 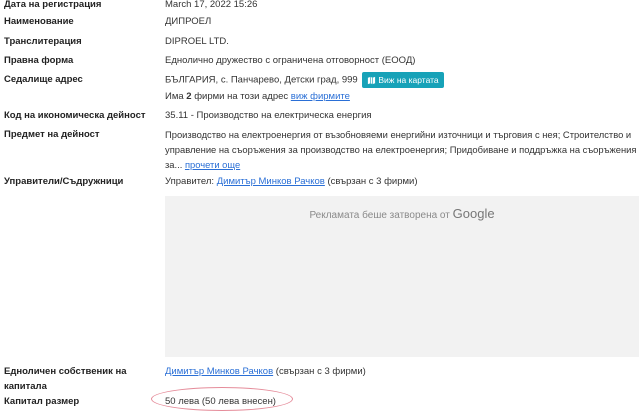 What do you see at coordinates (176, 96) in the screenshot?
I see `firms-prefix: Има` at bounding box center [176, 96].